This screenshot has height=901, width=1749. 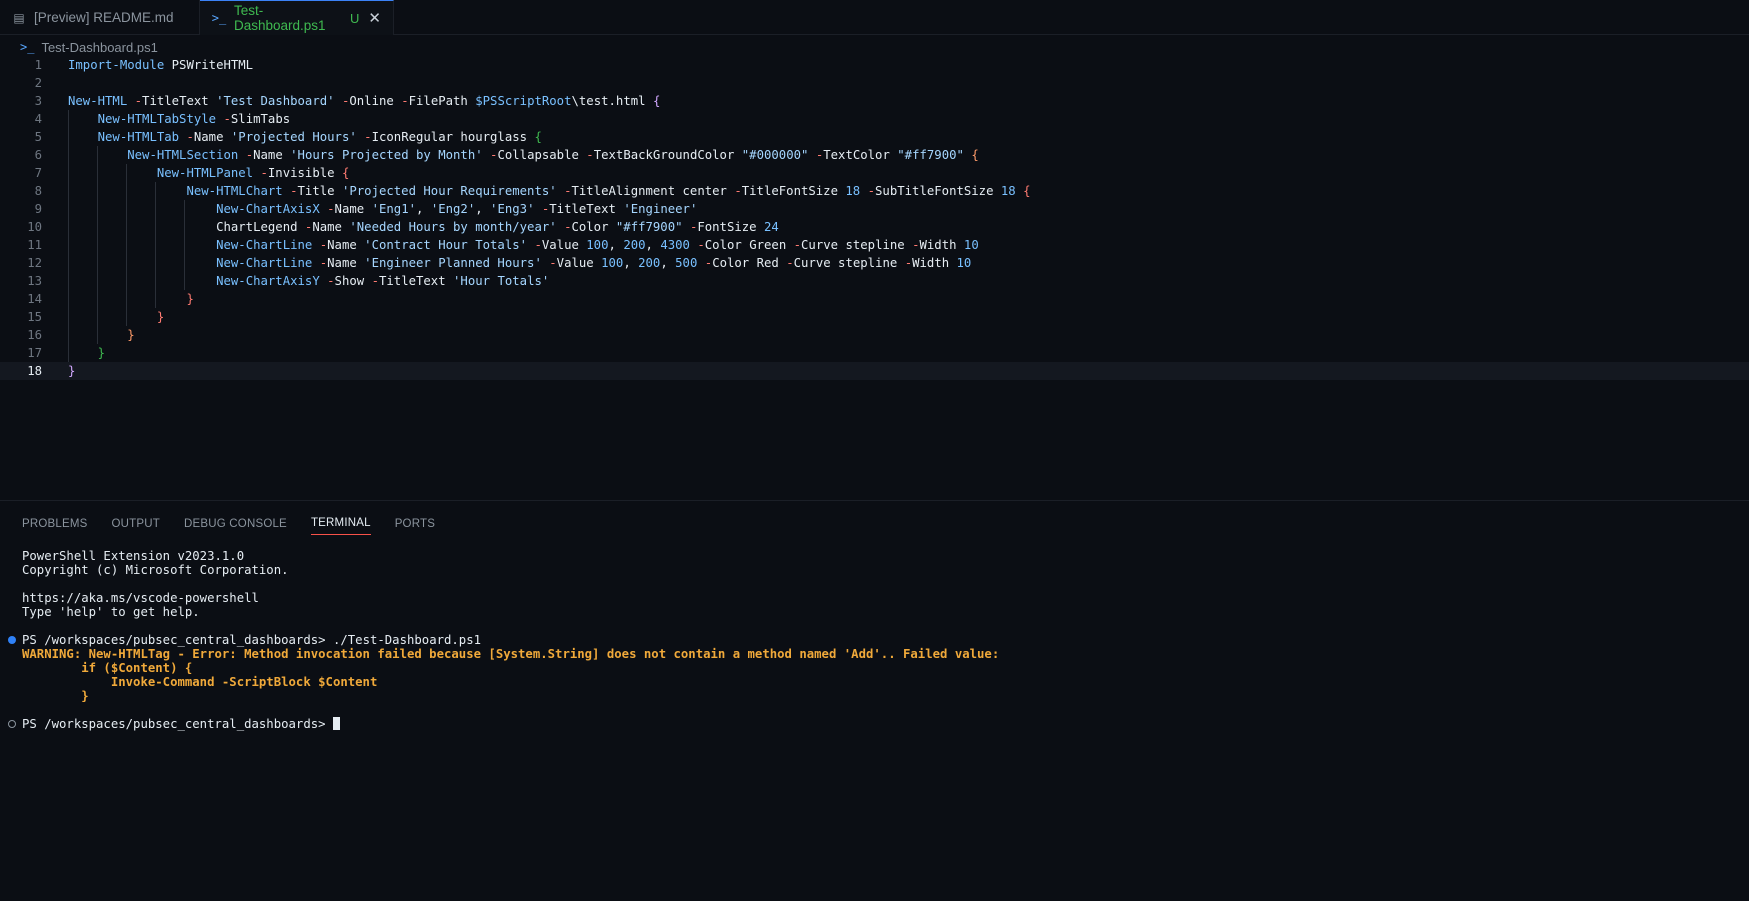 What do you see at coordinates (19, 17) in the screenshot?
I see `preview-icon: ▤` at bounding box center [19, 17].